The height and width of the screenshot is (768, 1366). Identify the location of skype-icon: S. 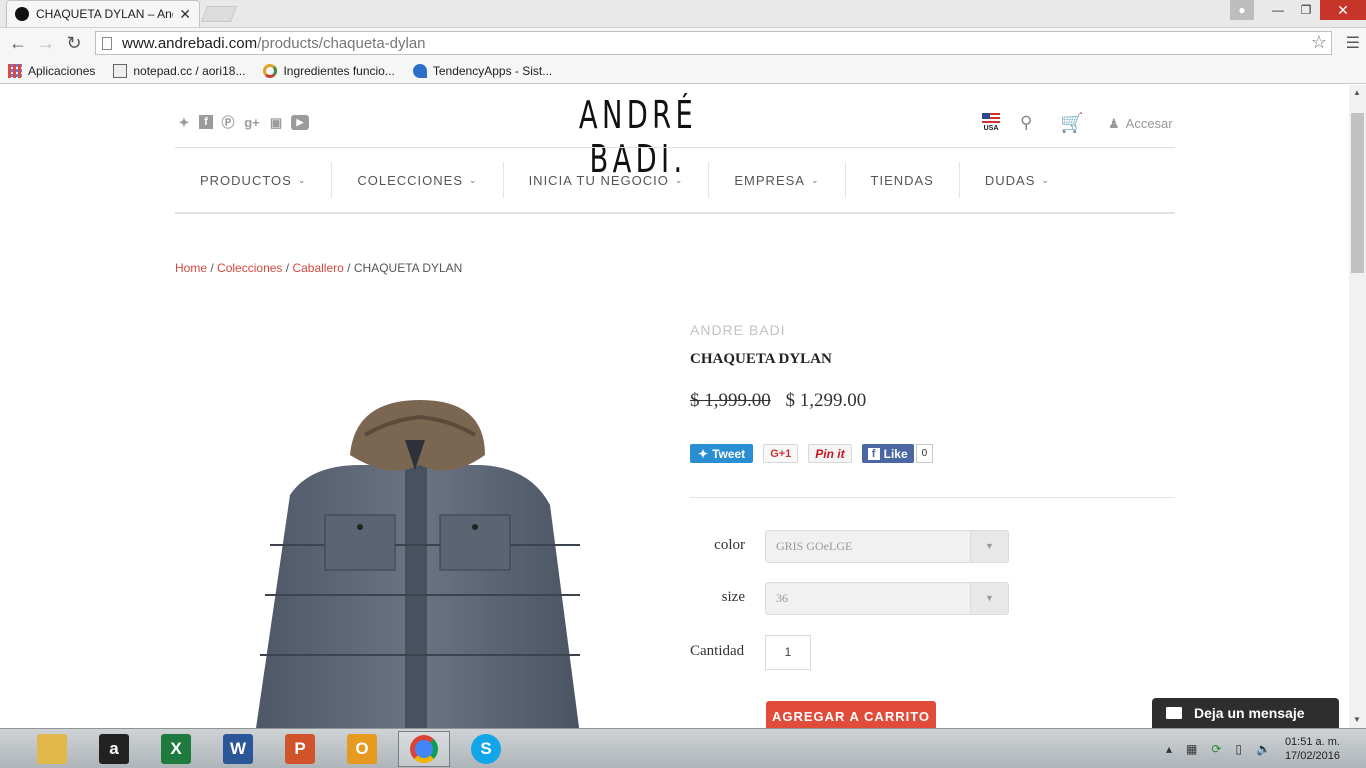
(486, 748).